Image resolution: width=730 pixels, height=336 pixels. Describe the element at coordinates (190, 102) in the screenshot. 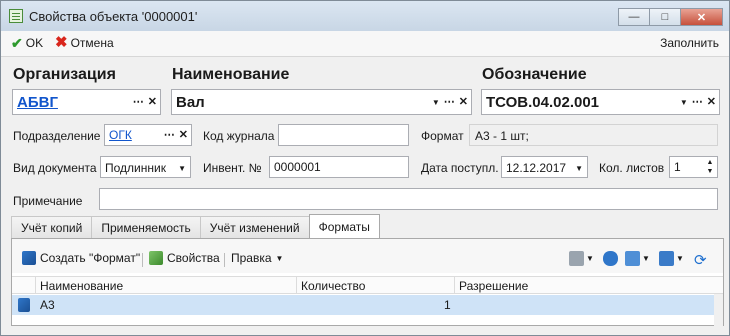

I see `name-value: Вал` at that location.